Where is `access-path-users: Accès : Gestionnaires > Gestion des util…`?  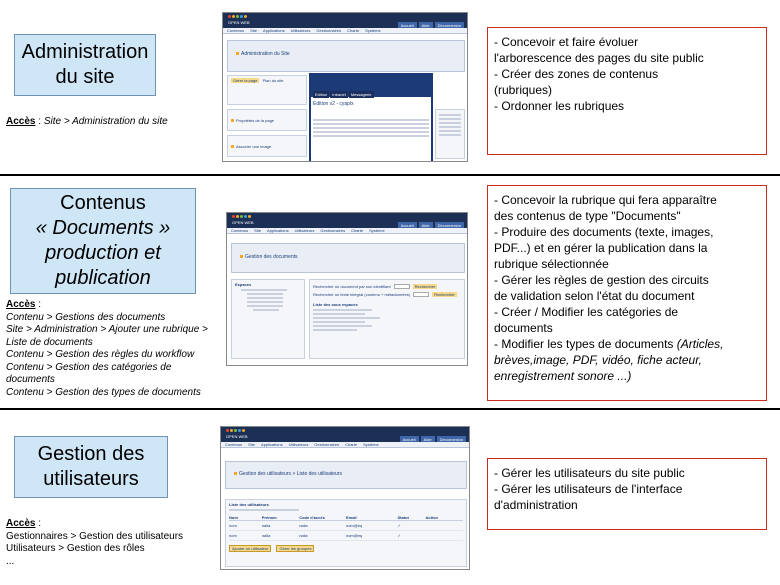
access-path-users: Accès : Gestionnaires > Gestion des util… is located at coordinates (94, 543).